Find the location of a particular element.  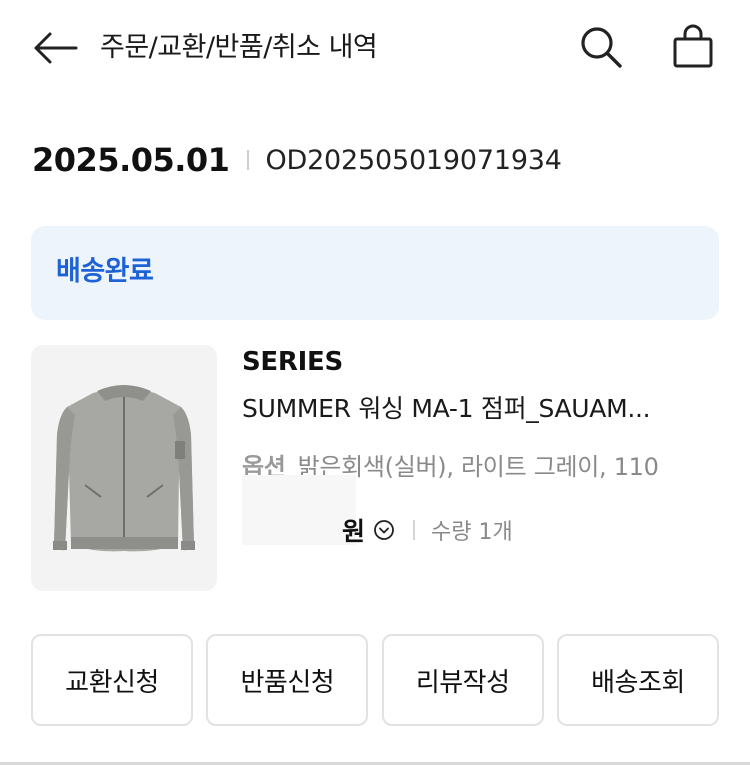

track-delivery-button: 배송조회 is located at coordinates (637, 680).